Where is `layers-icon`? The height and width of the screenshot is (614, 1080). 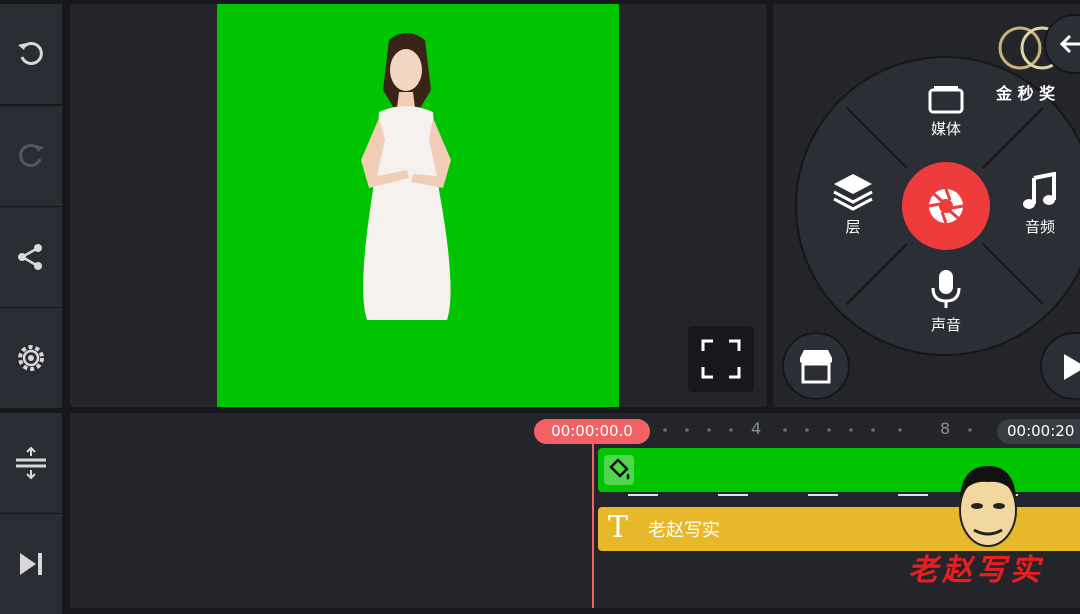
layers-icon is located at coordinates (853, 192).